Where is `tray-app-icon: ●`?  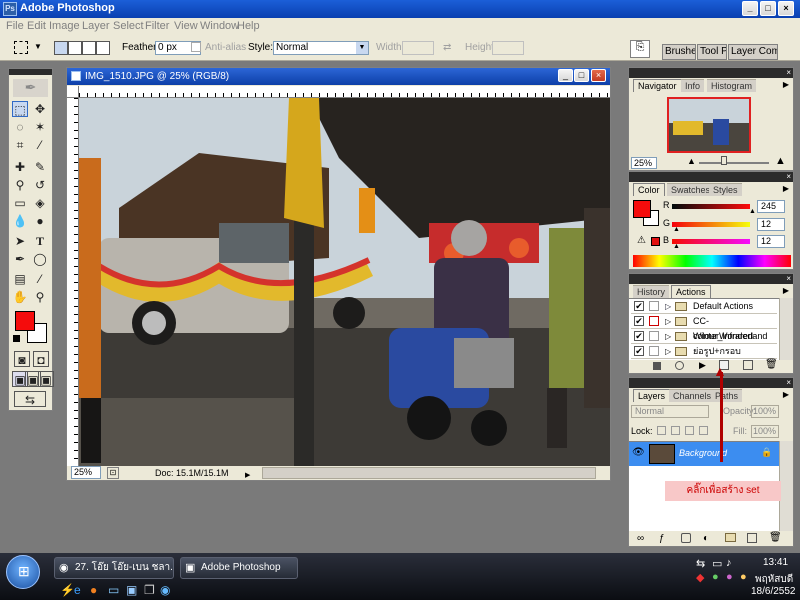 tray-app-icon: ● is located at coordinates (729, 577).